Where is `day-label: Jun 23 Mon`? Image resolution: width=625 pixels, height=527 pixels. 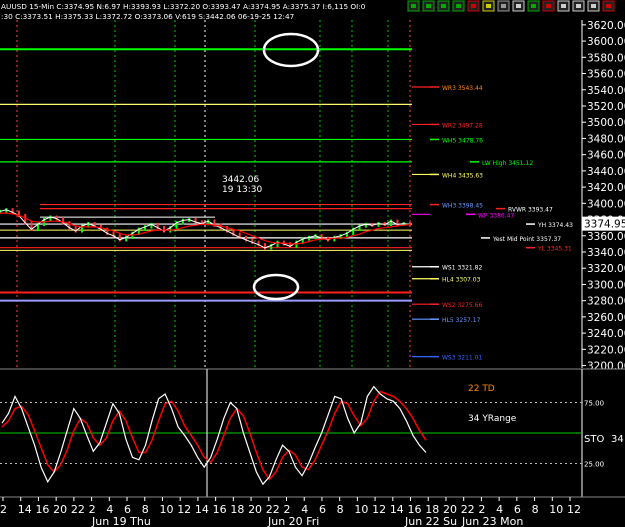
day-label: Jun 23 Mon is located at coordinates (492, 521).